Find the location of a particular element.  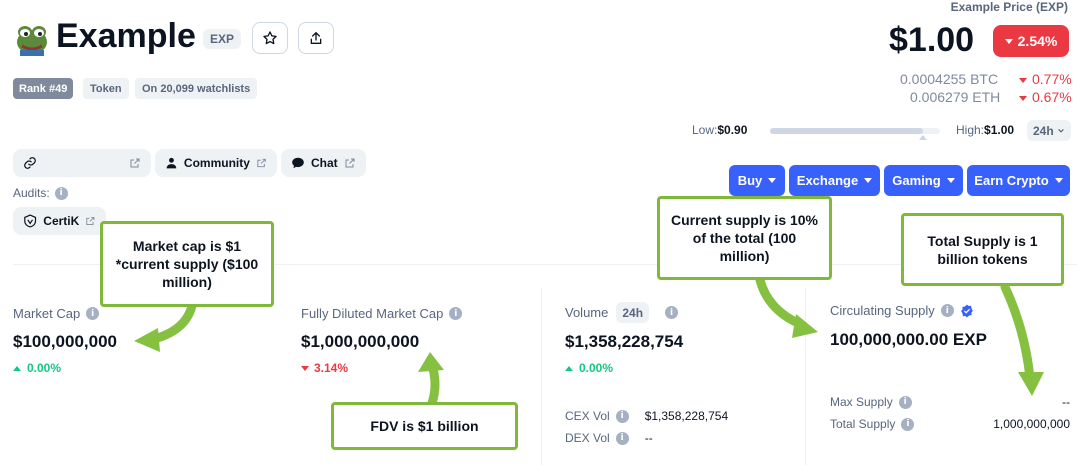

buy-label: Buy is located at coordinates (750, 180).